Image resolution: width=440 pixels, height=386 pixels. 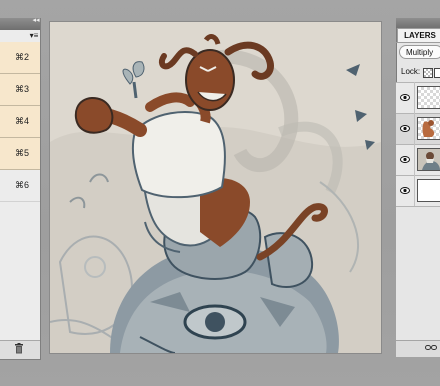 What do you see at coordinates (418, 23) in the screenshot?
I see `layers-panel-titlebar` at bounding box center [418, 23].